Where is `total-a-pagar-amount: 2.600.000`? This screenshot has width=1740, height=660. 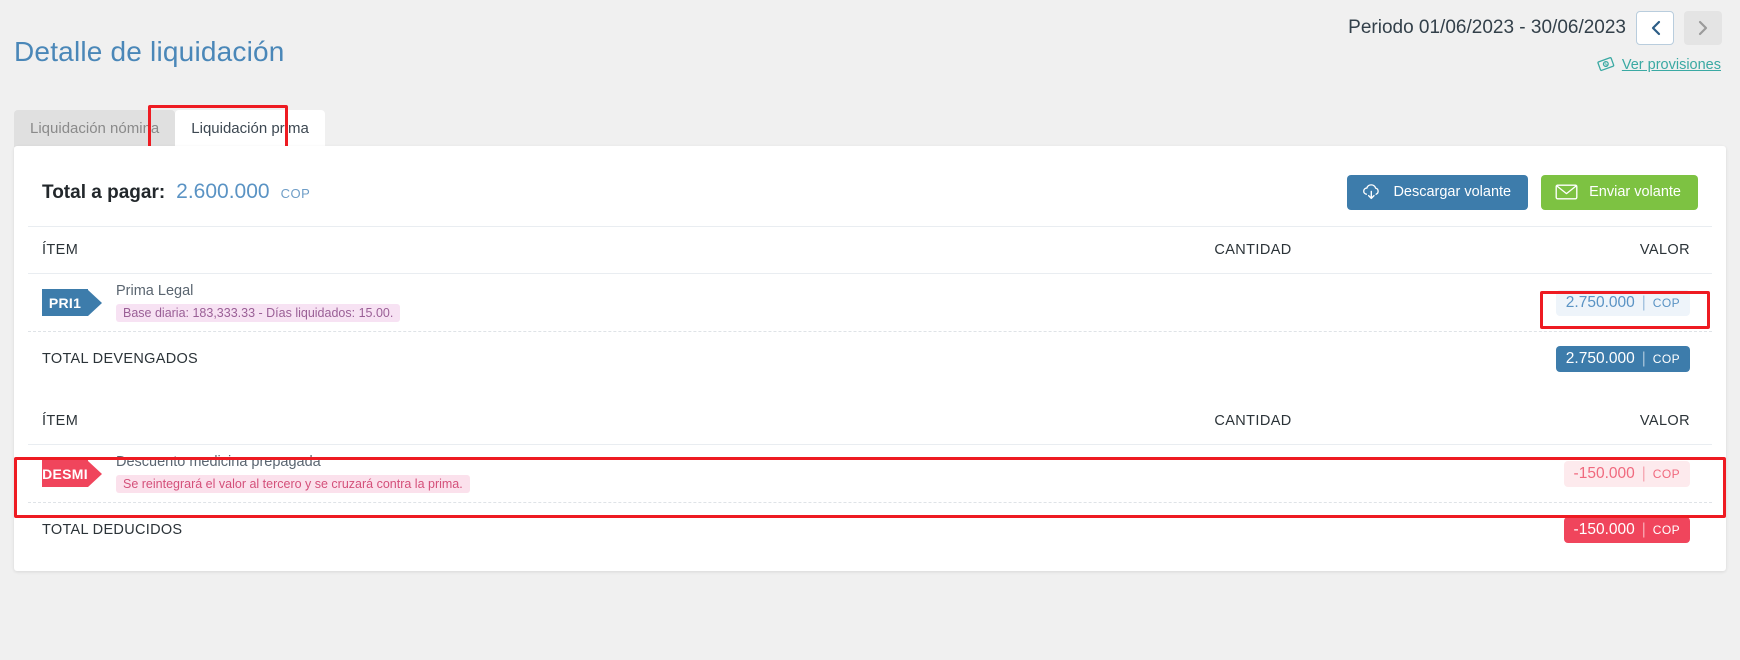 total-a-pagar-amount: 2.600.000 is located at coordinates (223, 191).